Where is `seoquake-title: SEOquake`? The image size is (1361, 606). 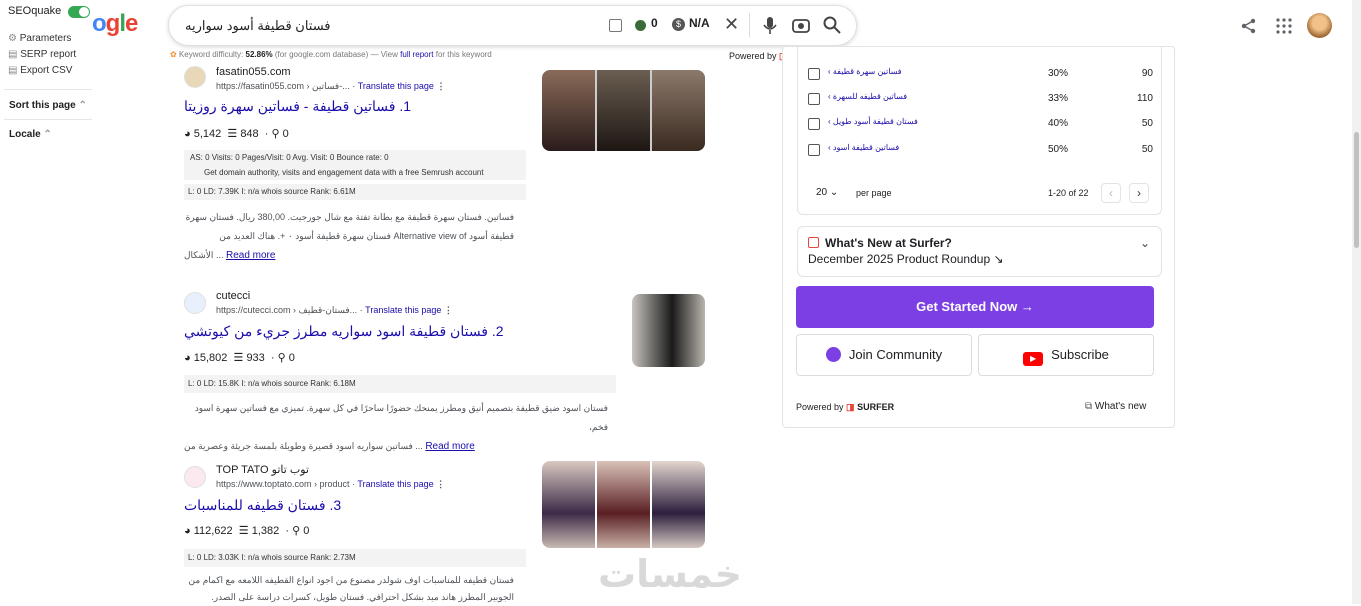
seoquake-title: SEOquake is located at coordinates (35, 11).